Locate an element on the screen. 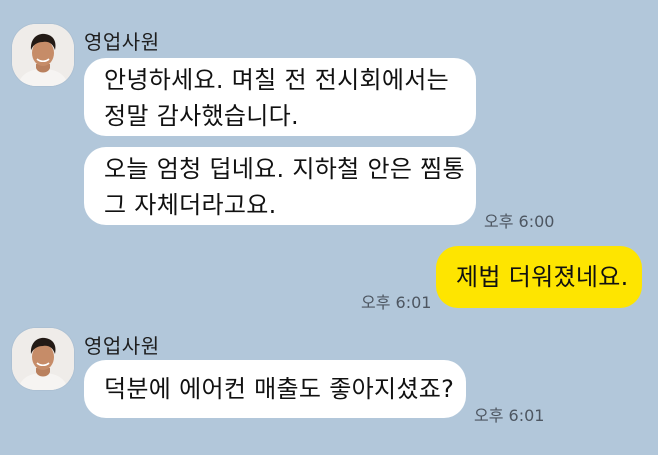  my-message-bubble: 제법 더워졌네요. is located at coordinates (539, 277).